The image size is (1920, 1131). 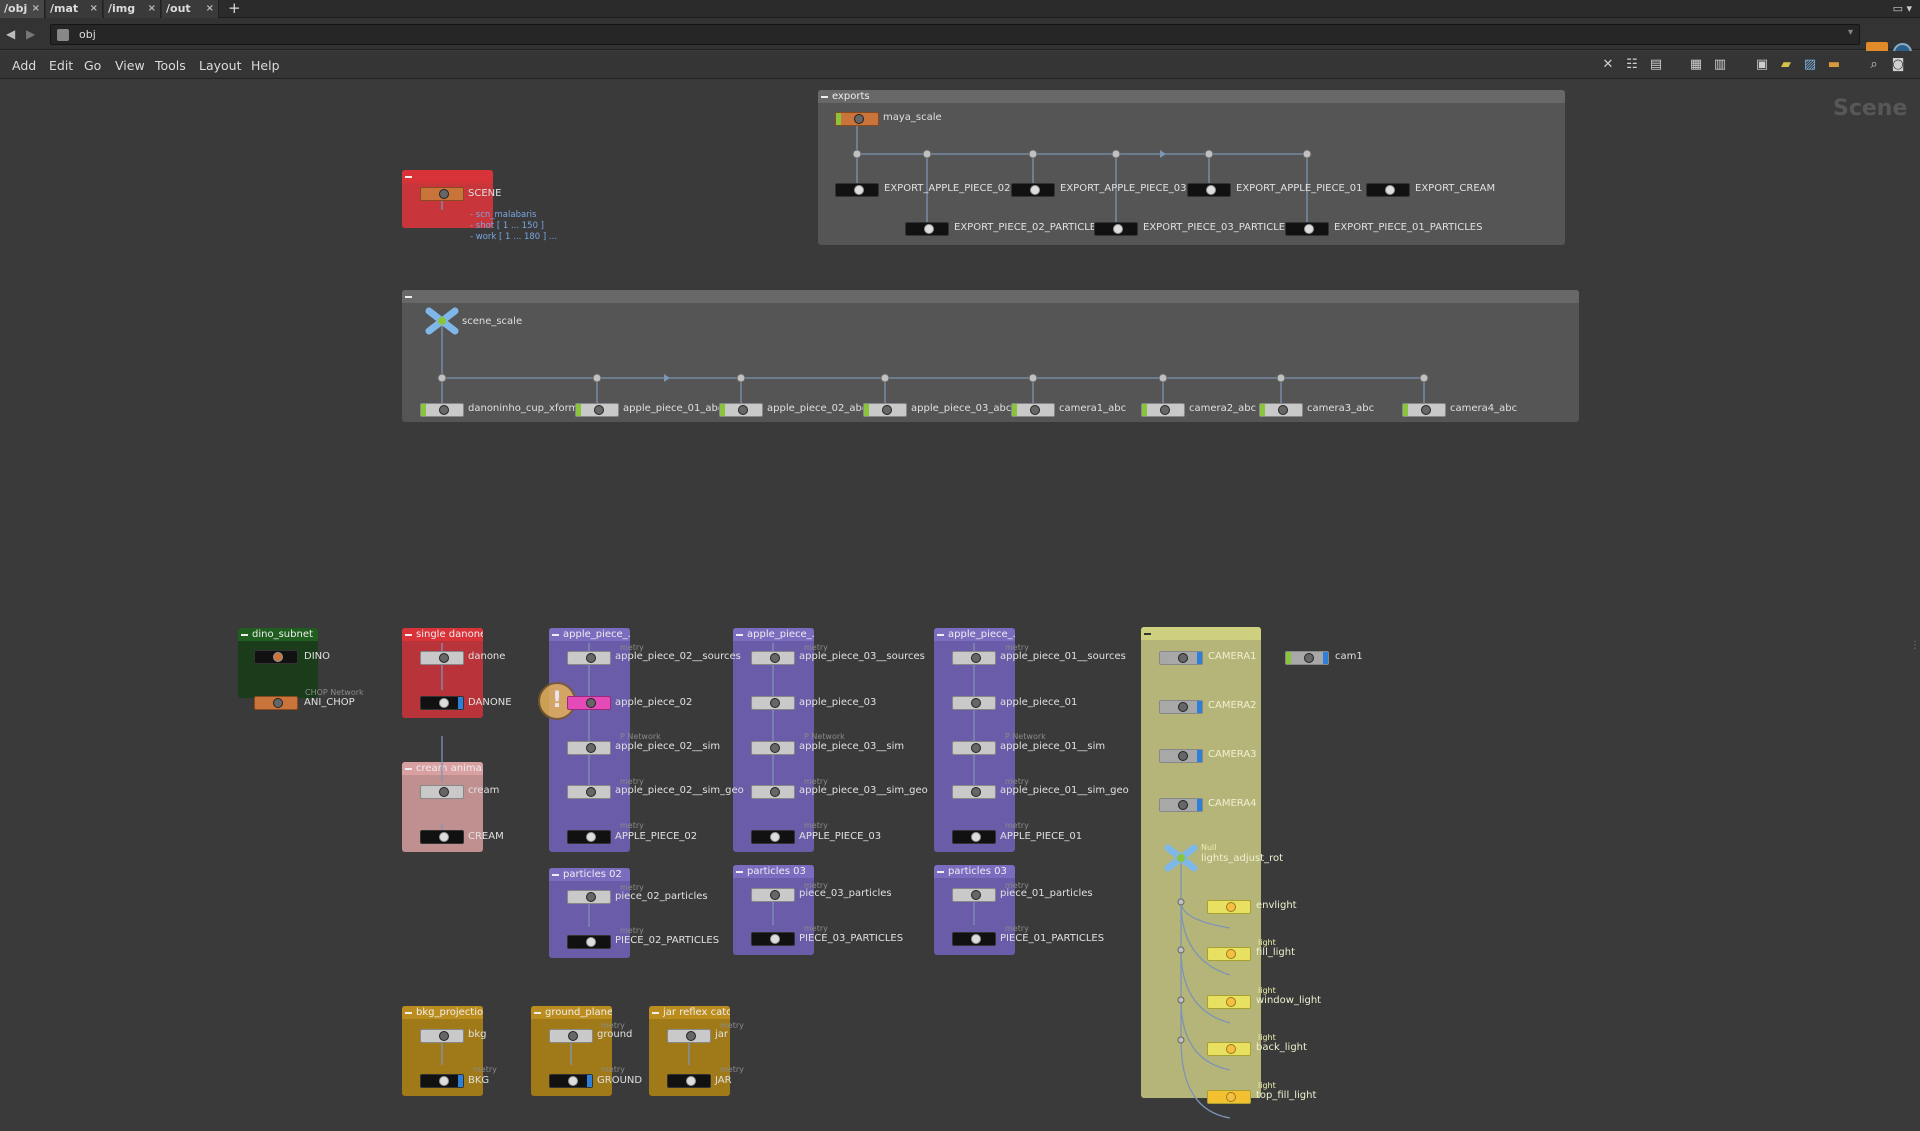 I want to click on node-piece-02-particles-out, so click(x=589, y=942).